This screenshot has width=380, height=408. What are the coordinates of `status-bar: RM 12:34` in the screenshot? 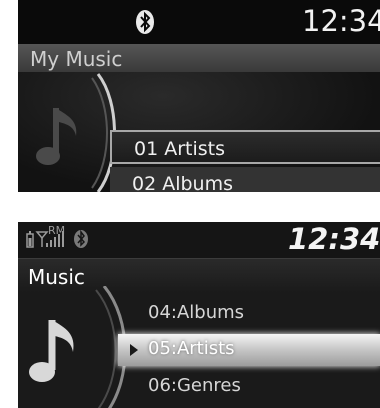 It's located at (199, 240).